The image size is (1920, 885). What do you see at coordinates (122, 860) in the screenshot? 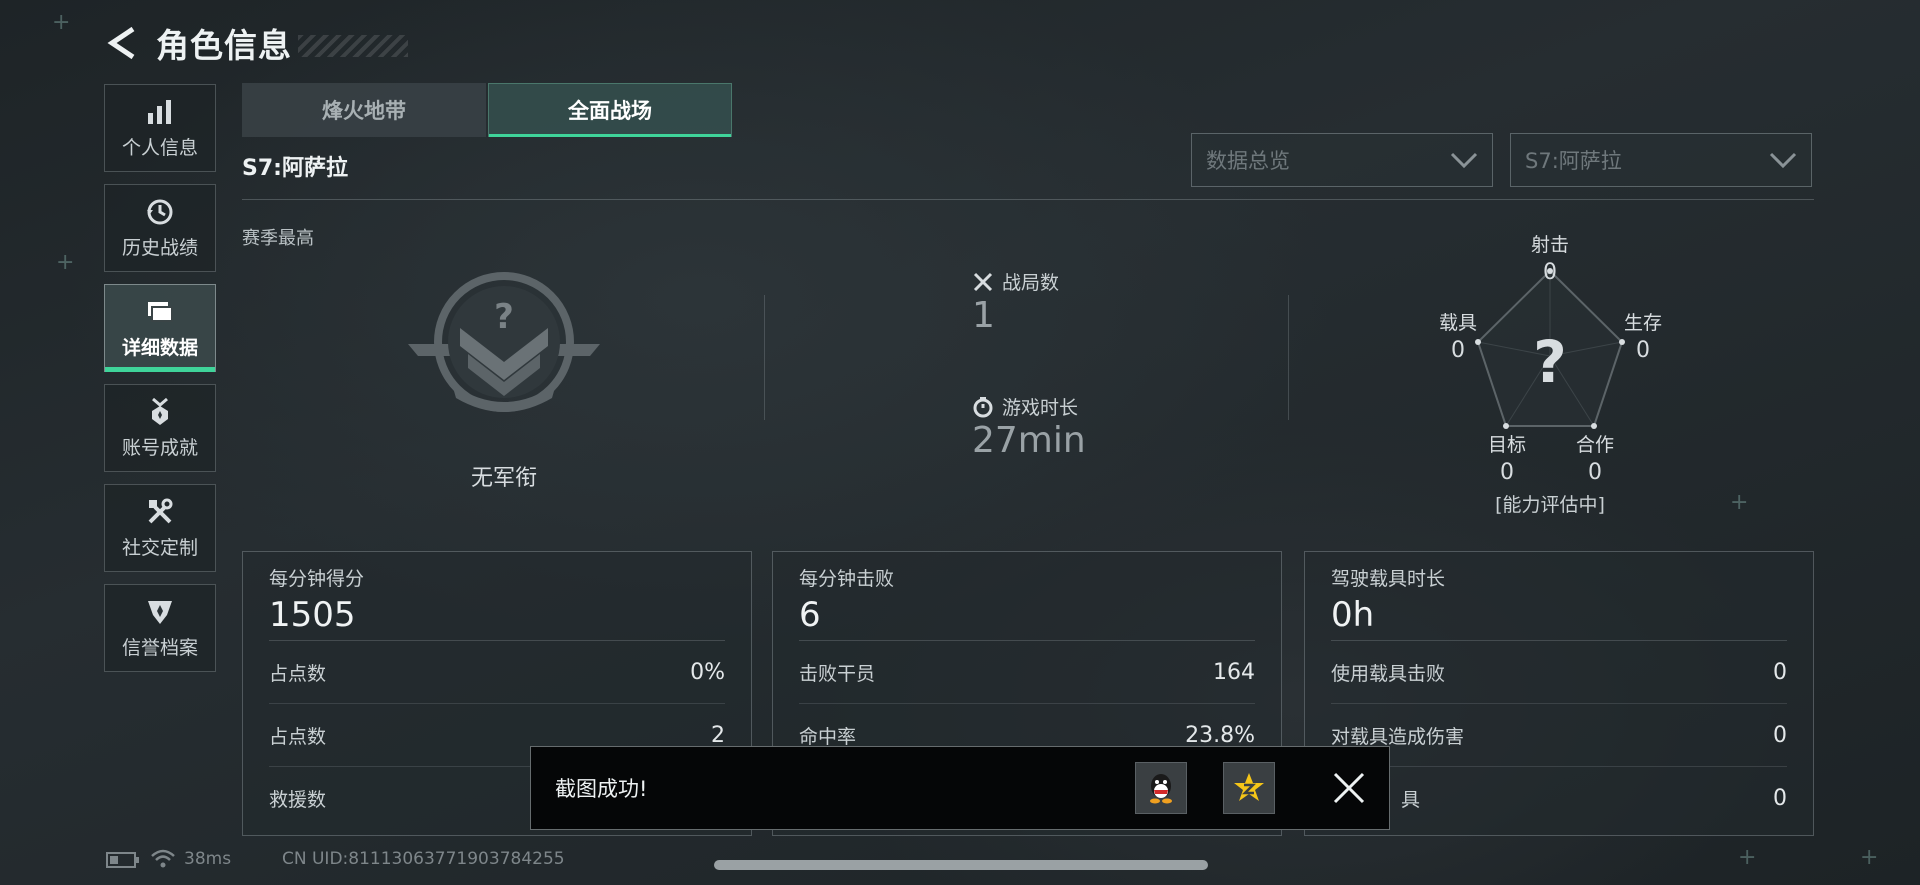
I see `battery-icon` at bounding box center [122, 860].